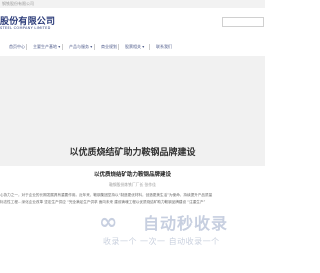 This screenshot has width=320, height=273. What do you see at coordinates (132, 184) in the screenshot?
I see `article-meta: 鞍钢股份炼铁厂厂长 张作佳` at bounding box center [132, 184].